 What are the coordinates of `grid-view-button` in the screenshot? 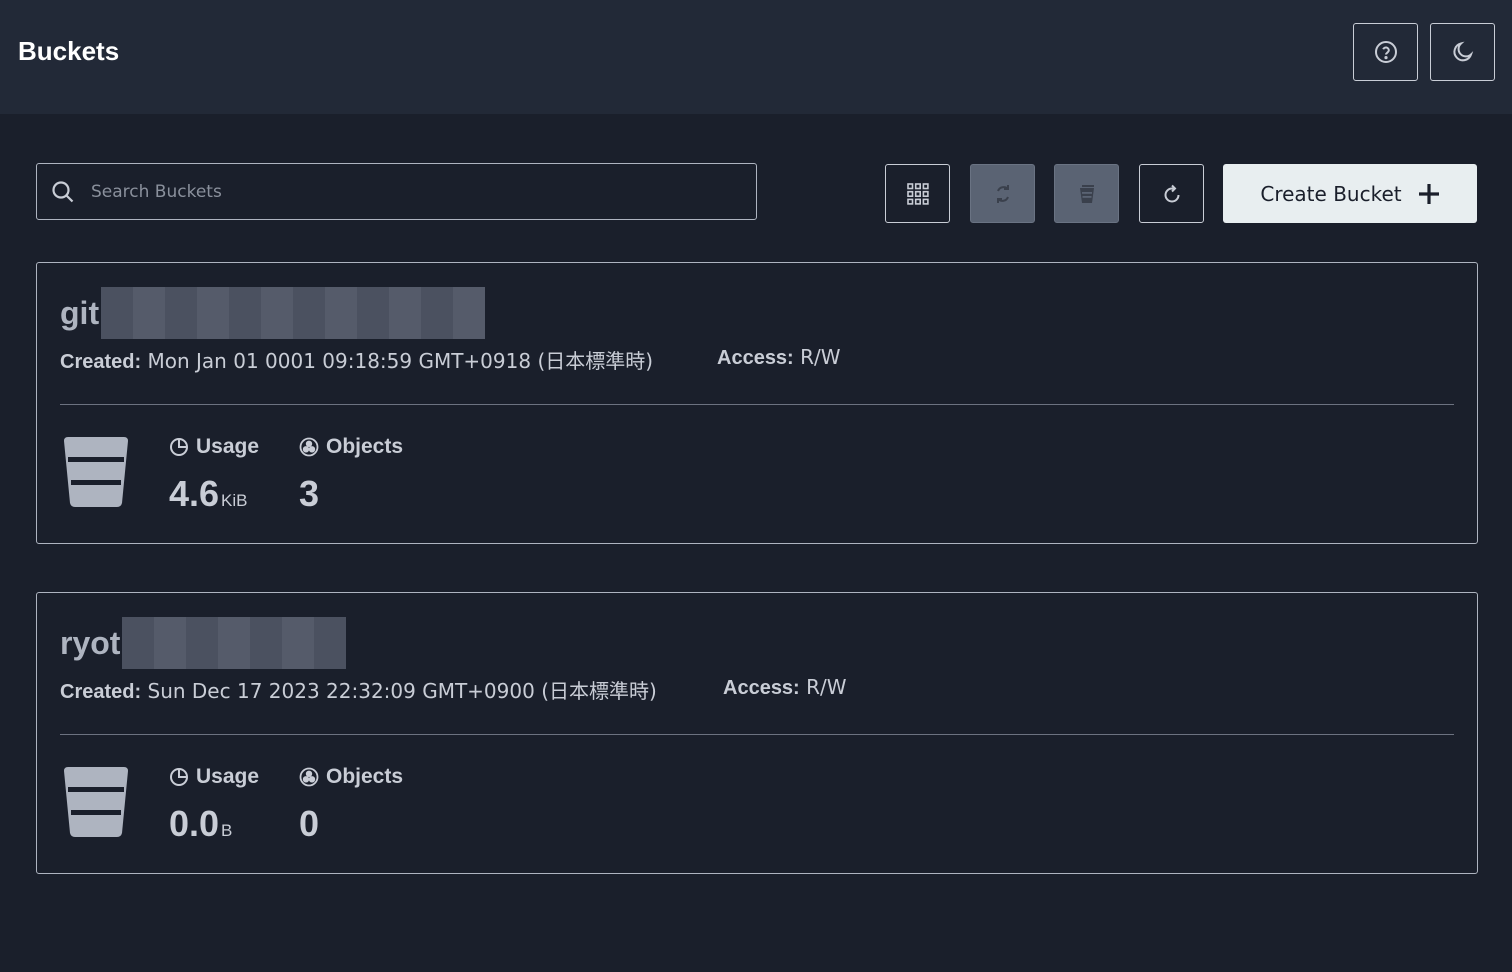 It's located at (917, 193).